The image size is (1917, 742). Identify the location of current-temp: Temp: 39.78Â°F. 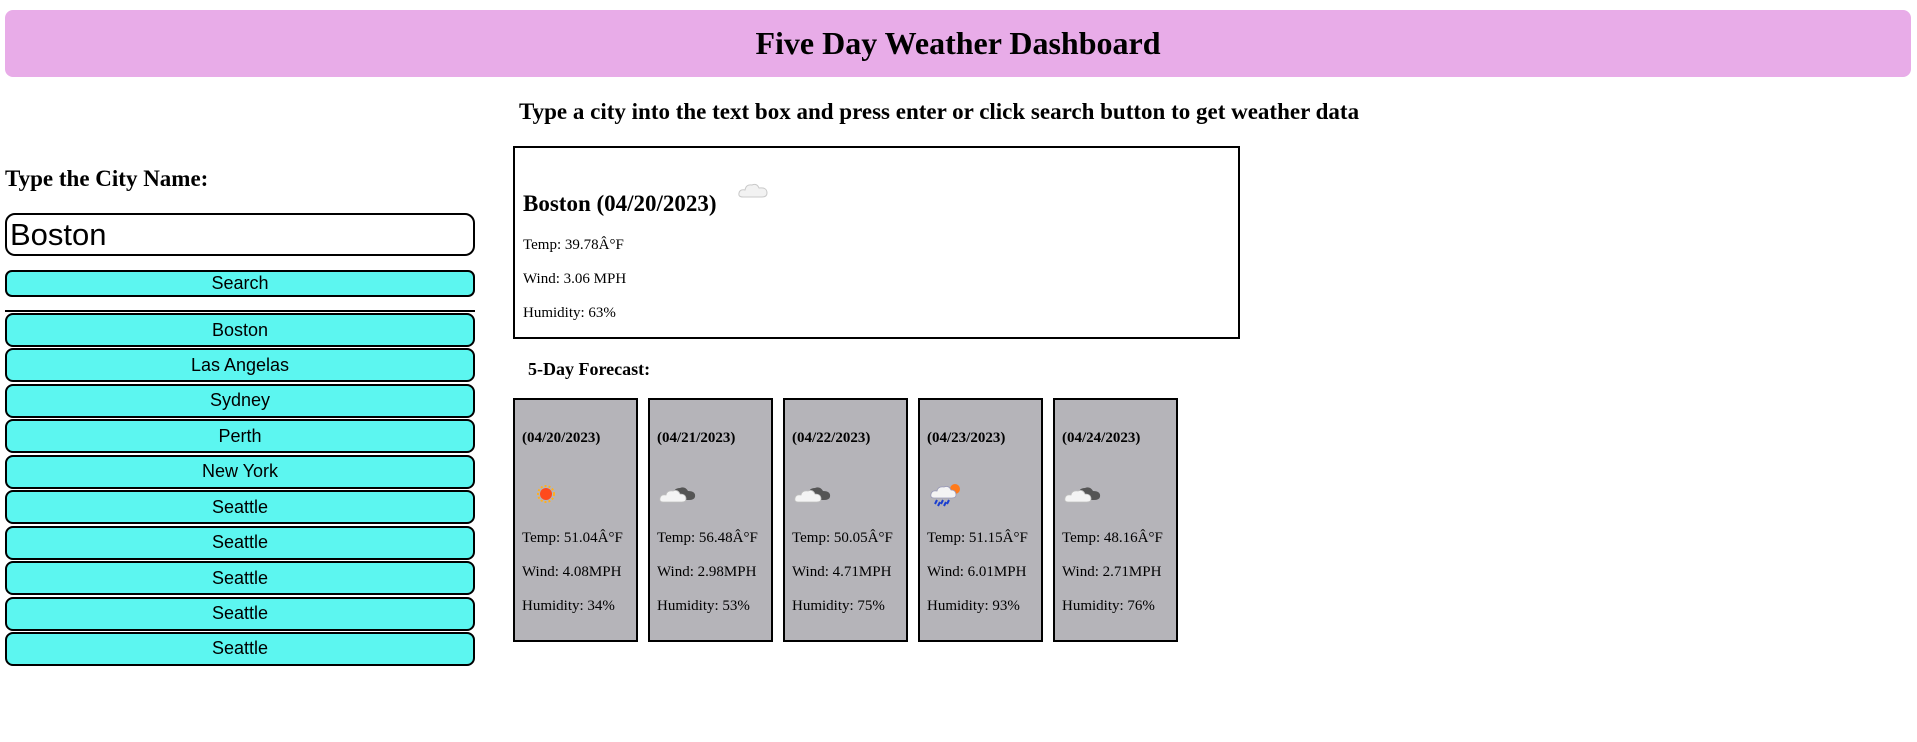
(573, 245).